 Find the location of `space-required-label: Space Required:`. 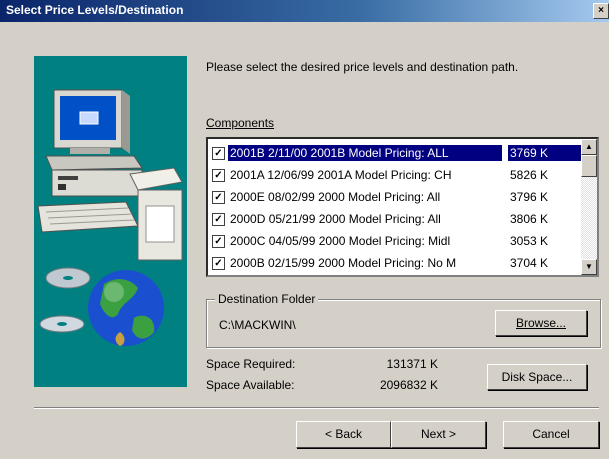

space-required-label: Space Required: is located at coordinates (251, 364).